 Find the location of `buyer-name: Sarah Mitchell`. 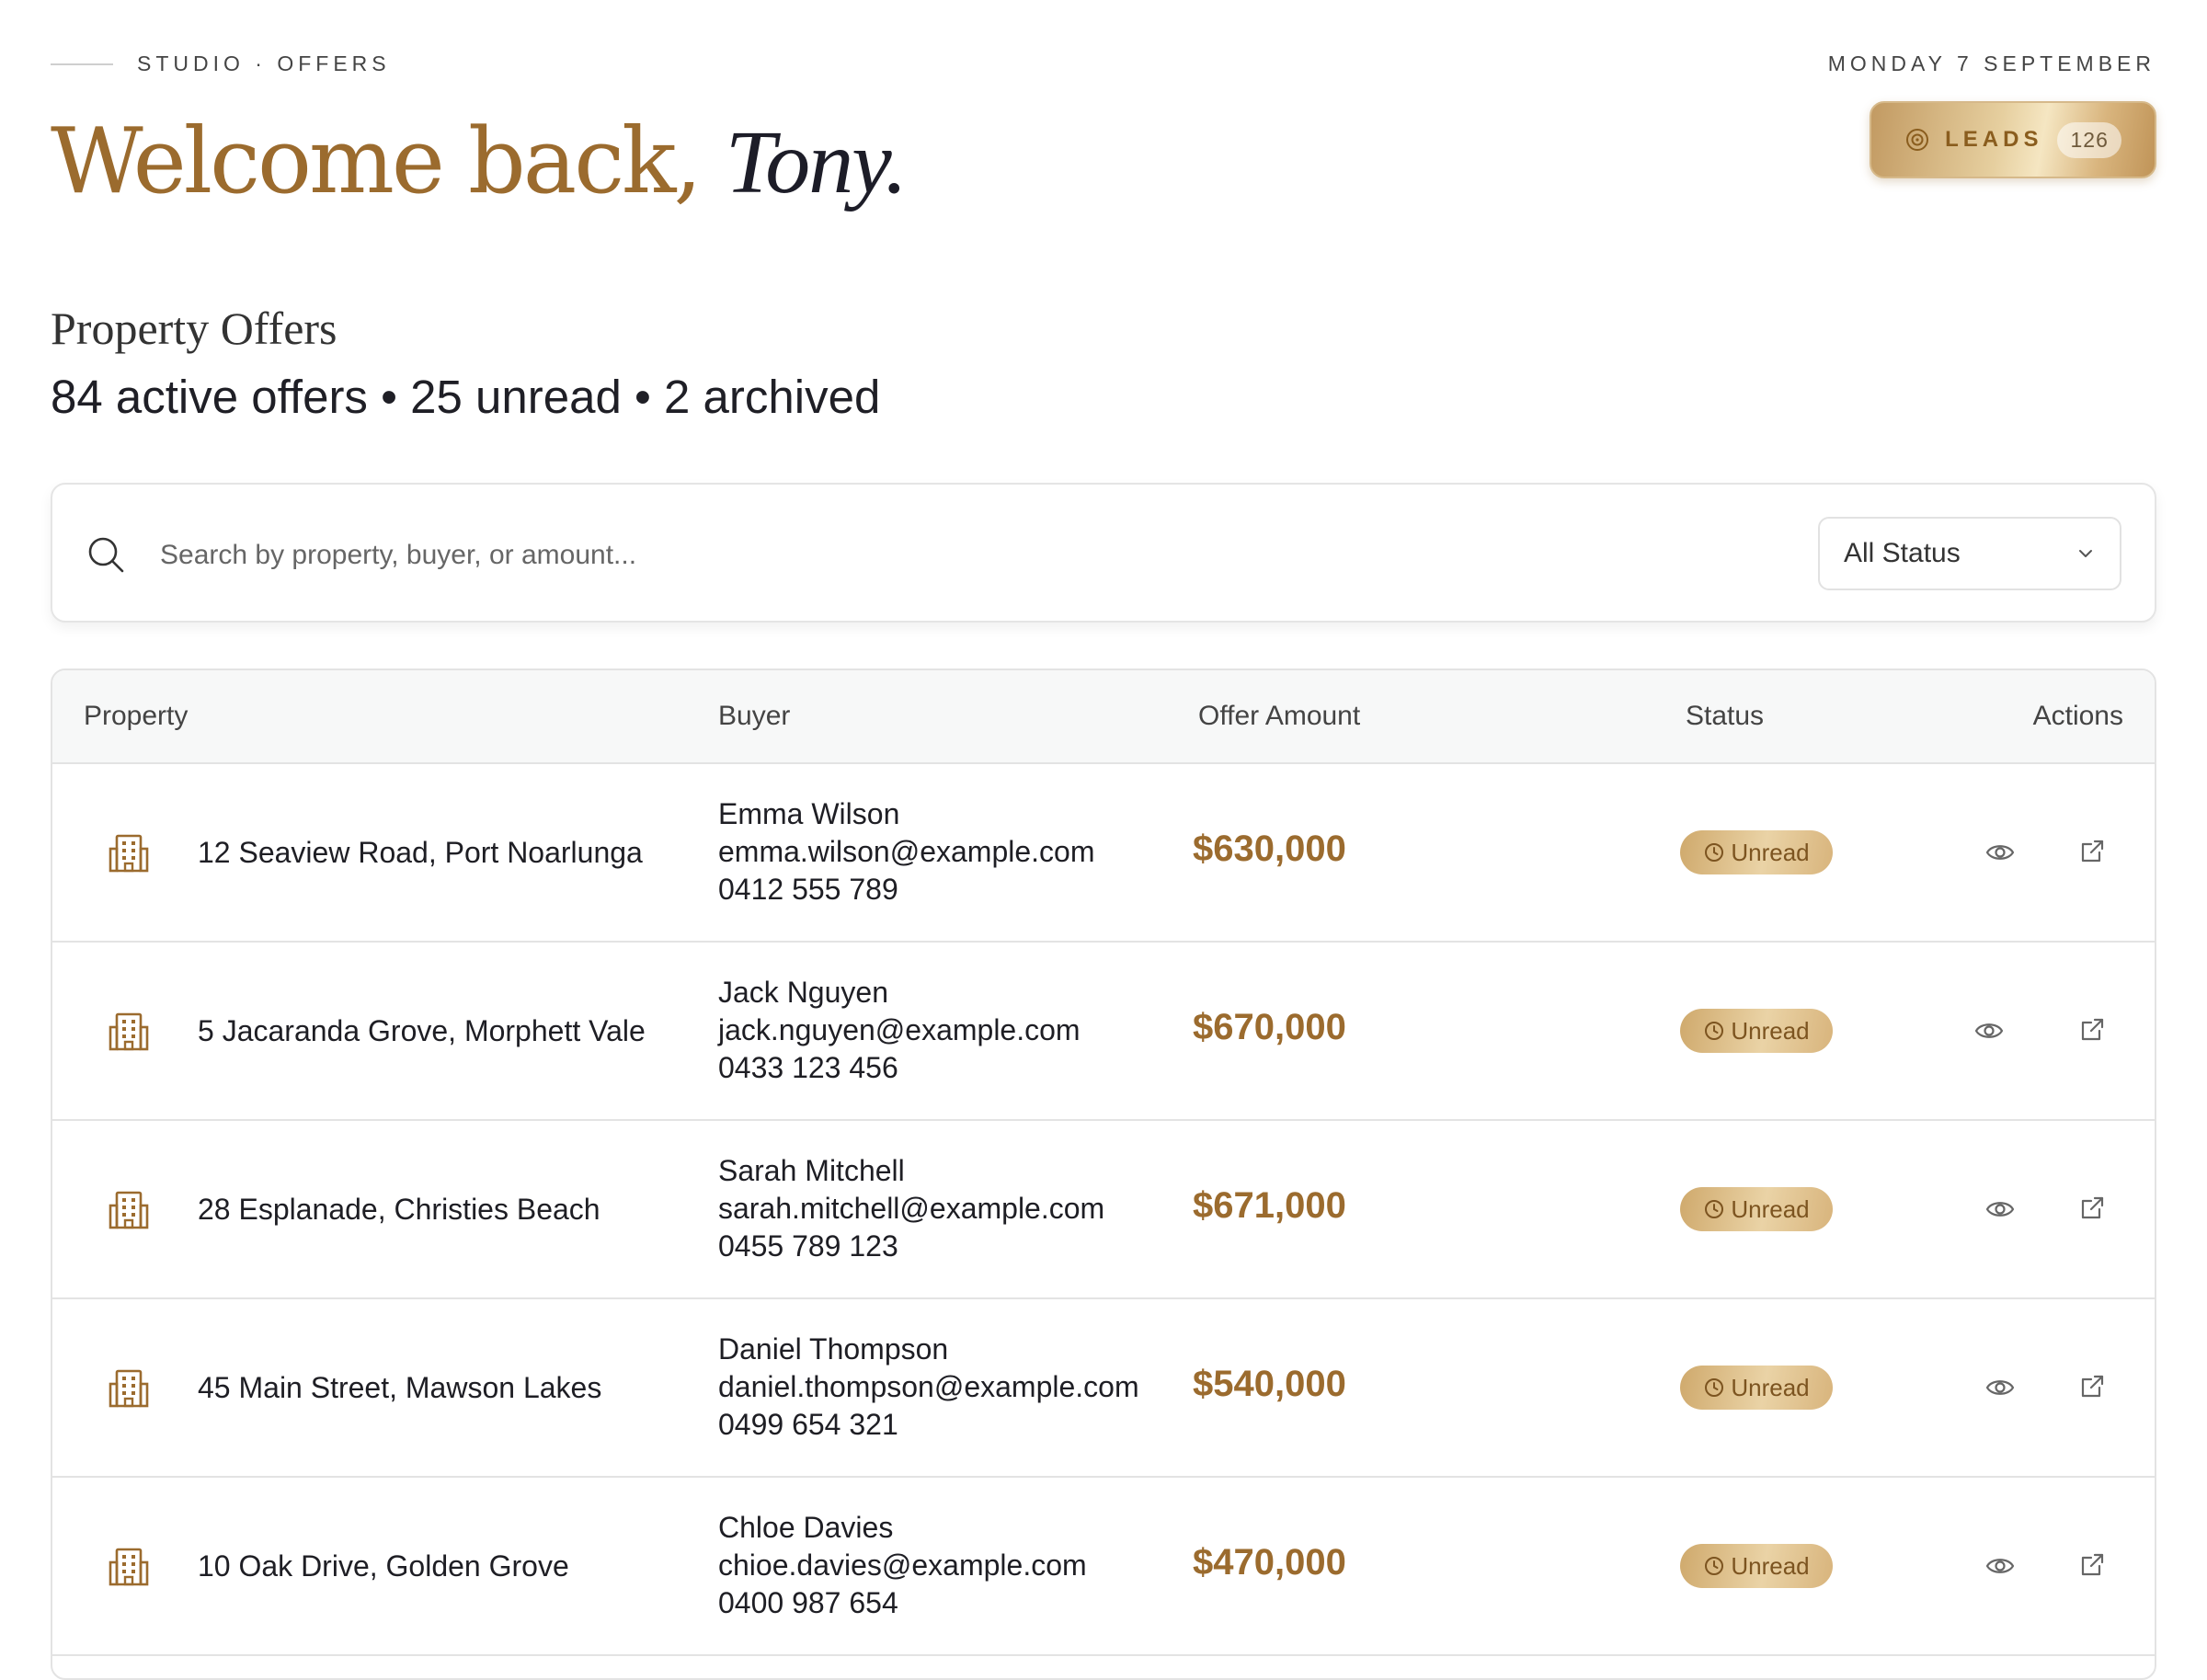

buyer-name: Sarah Mitchell is located at coordinates (811, 1170).